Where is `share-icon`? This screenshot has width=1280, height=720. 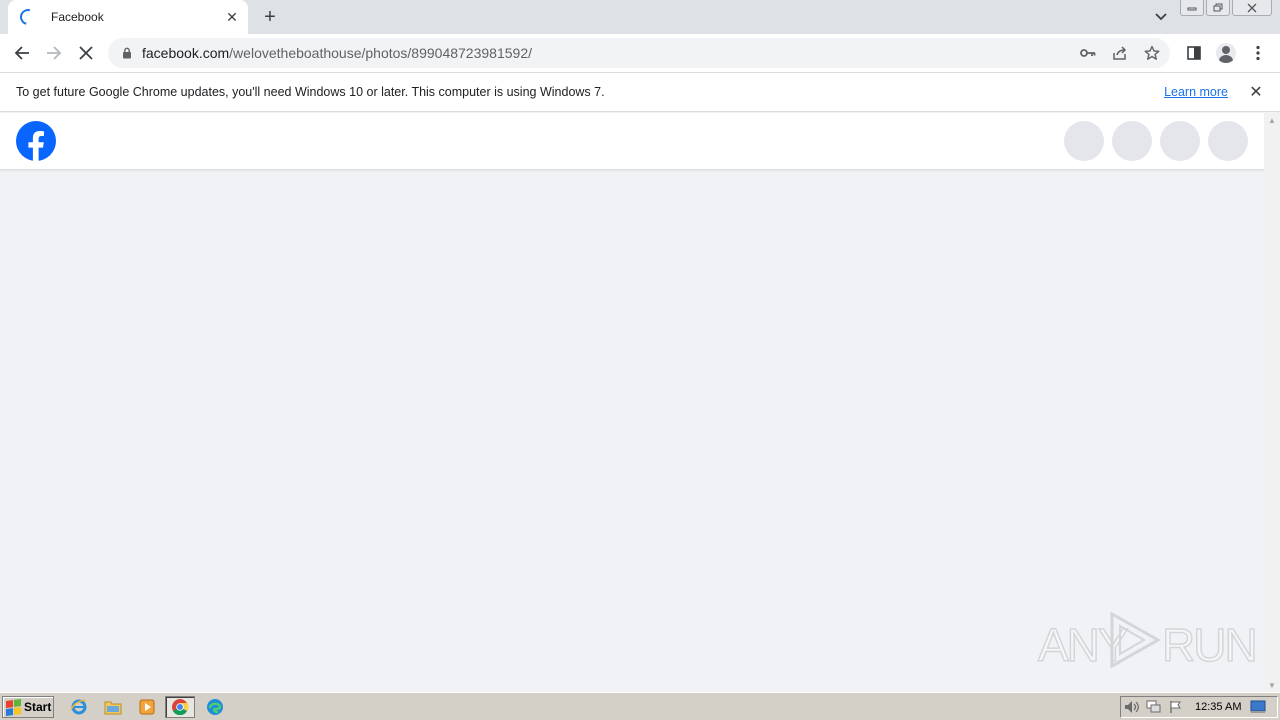
share-icon is located at coordinates (1120, 53).